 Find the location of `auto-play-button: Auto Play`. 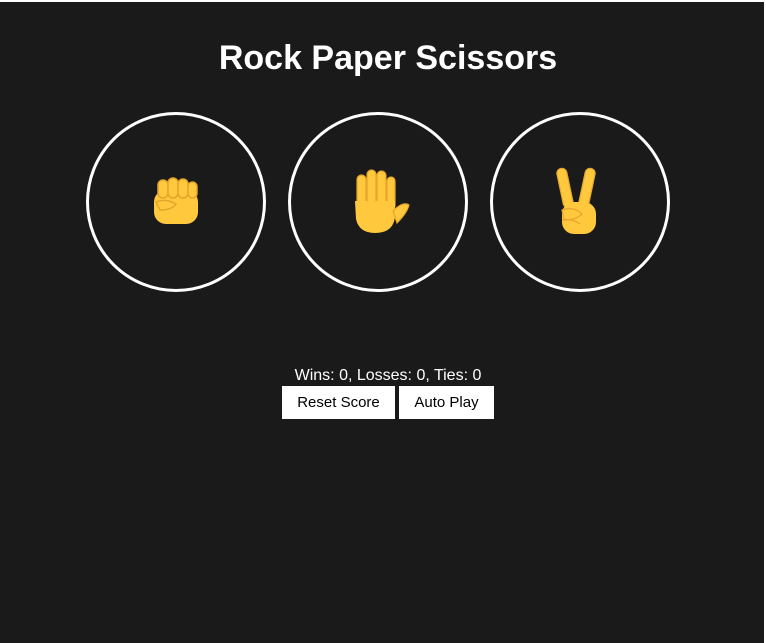

auto-play-button: Auto Play is located at coordinates (446, 402).